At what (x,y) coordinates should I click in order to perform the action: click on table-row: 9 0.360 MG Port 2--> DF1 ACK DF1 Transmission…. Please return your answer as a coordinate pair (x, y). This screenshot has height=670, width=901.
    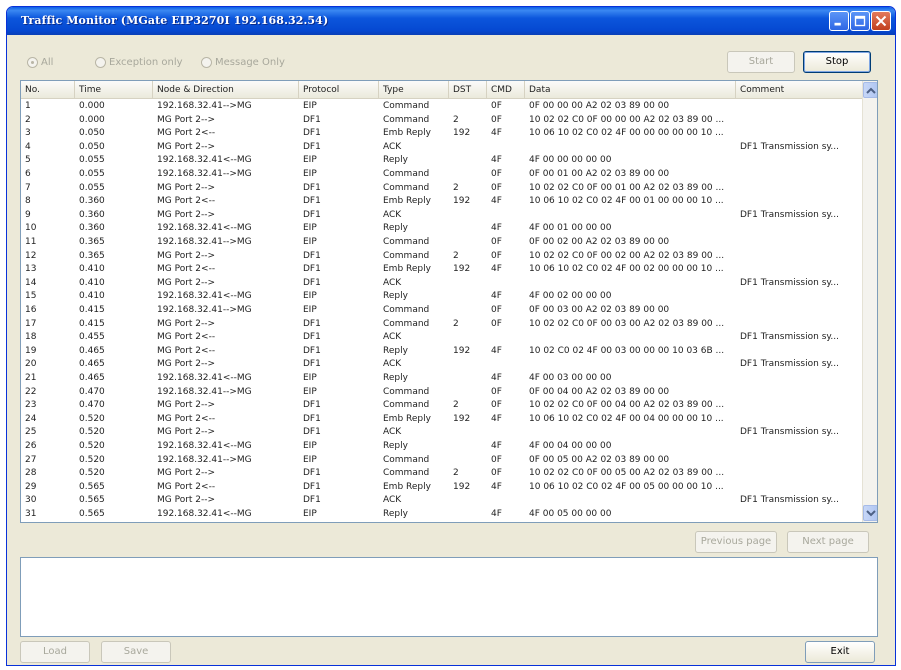
    Looking at the image, I should click on (442, 216).